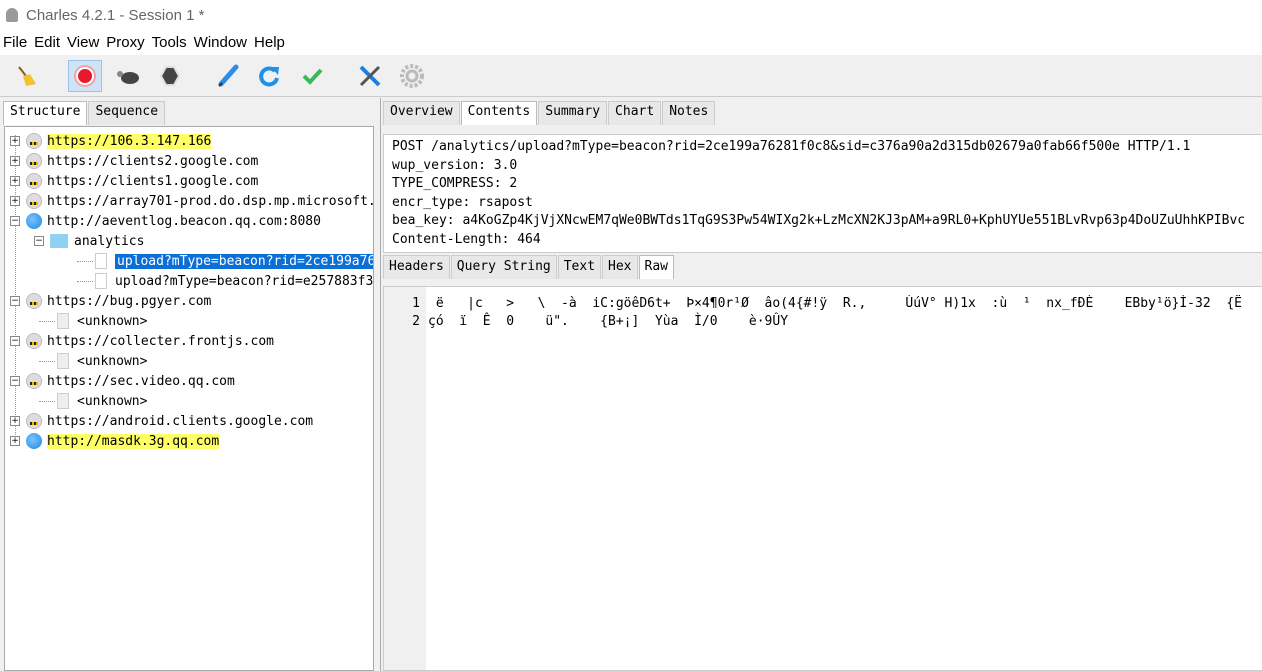 This screenshot has width=1262, height=671. I want to click on tree-node-label: https://clients2.google.com, so click(153, 161).